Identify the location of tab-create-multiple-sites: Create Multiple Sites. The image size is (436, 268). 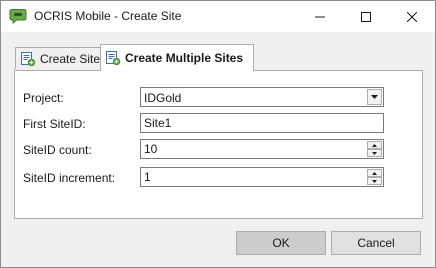
(177, 57).